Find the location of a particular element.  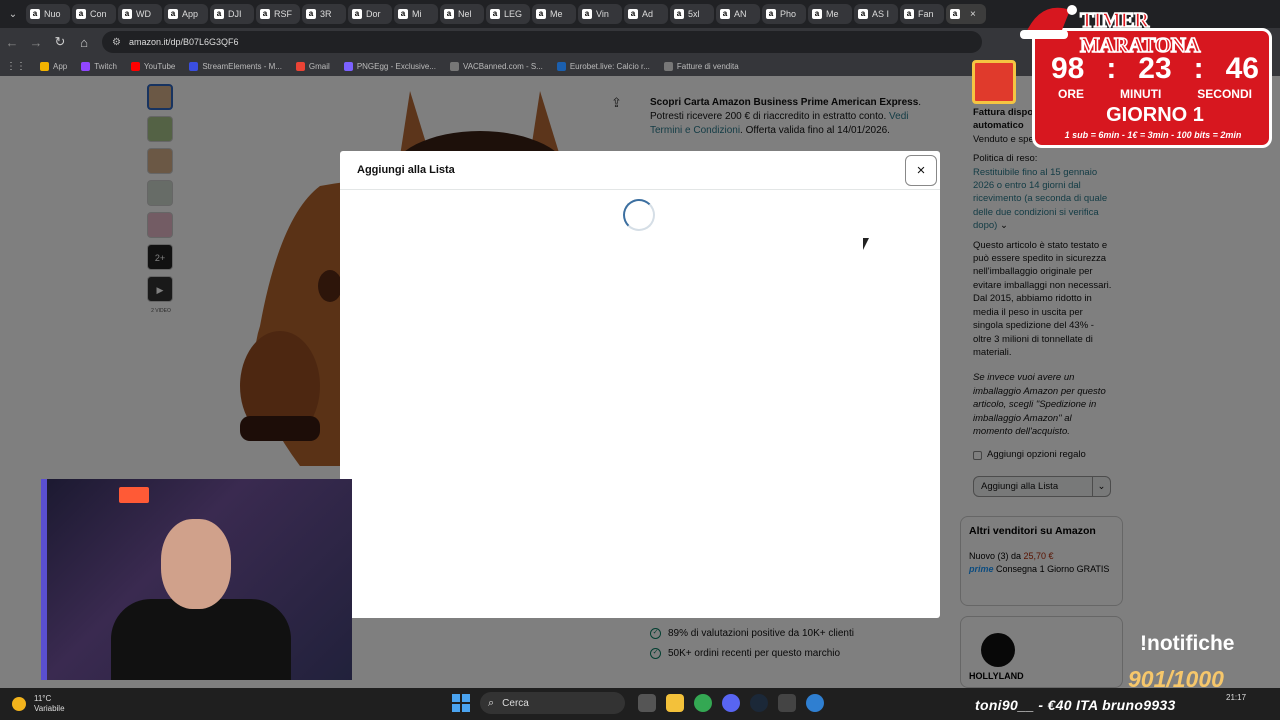

timer-sep: : is located at coordinates (1111, 68).